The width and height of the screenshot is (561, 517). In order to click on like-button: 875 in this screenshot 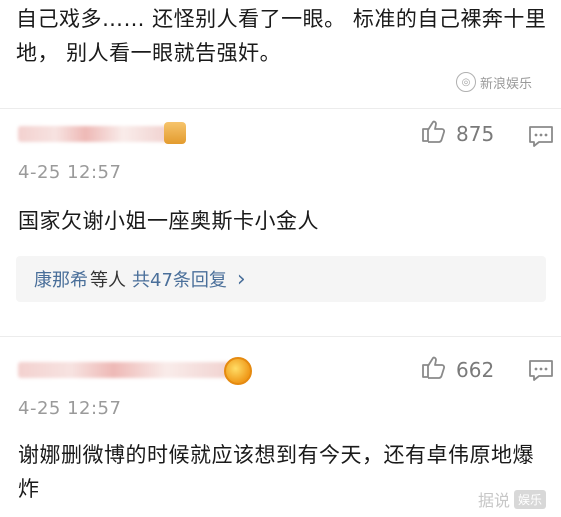, I will do `click(457, 133)`.